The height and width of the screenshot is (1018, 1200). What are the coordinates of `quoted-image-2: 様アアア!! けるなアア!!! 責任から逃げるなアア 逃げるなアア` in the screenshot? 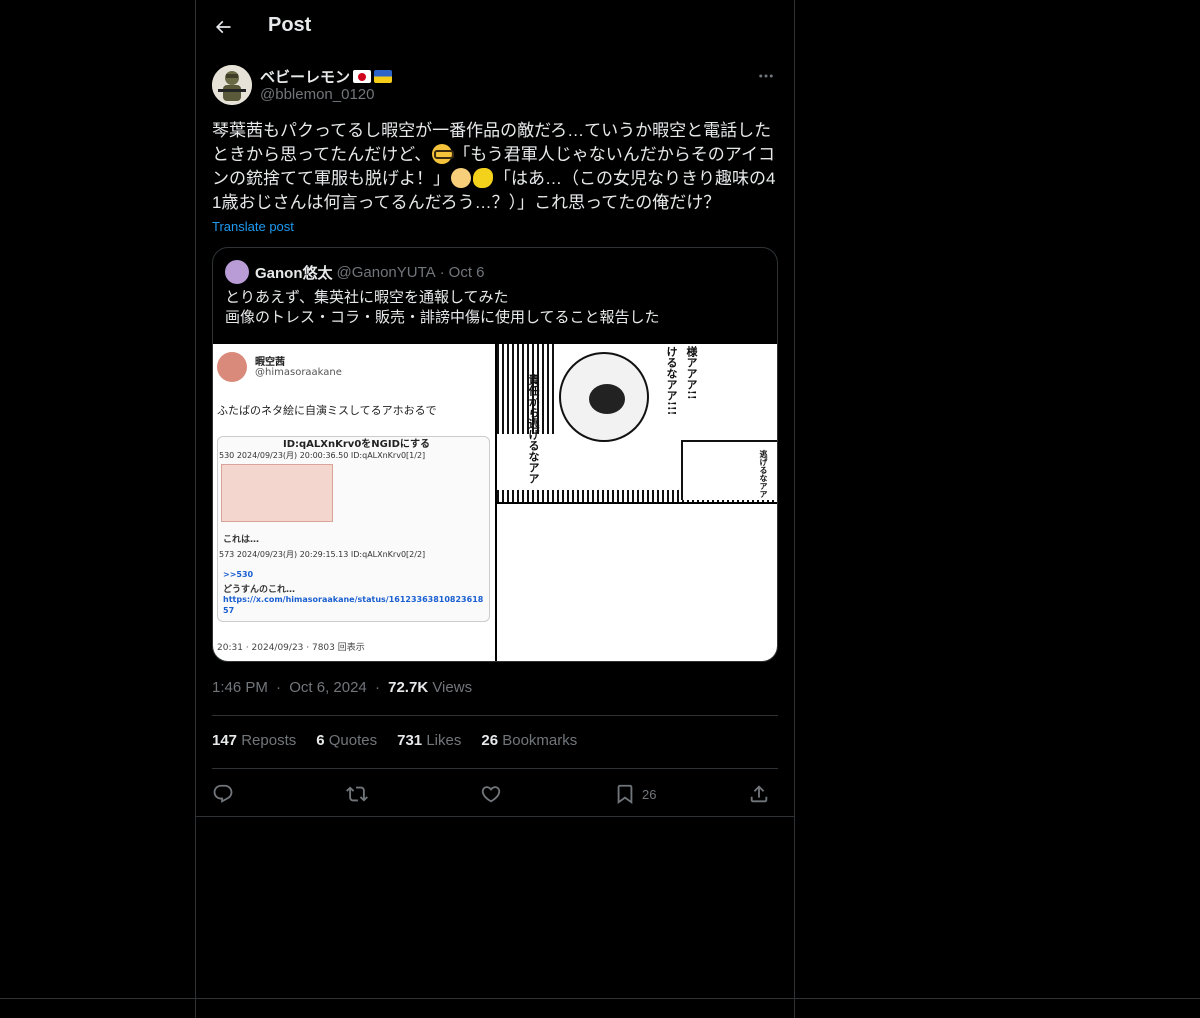 It's located at (637, 423).